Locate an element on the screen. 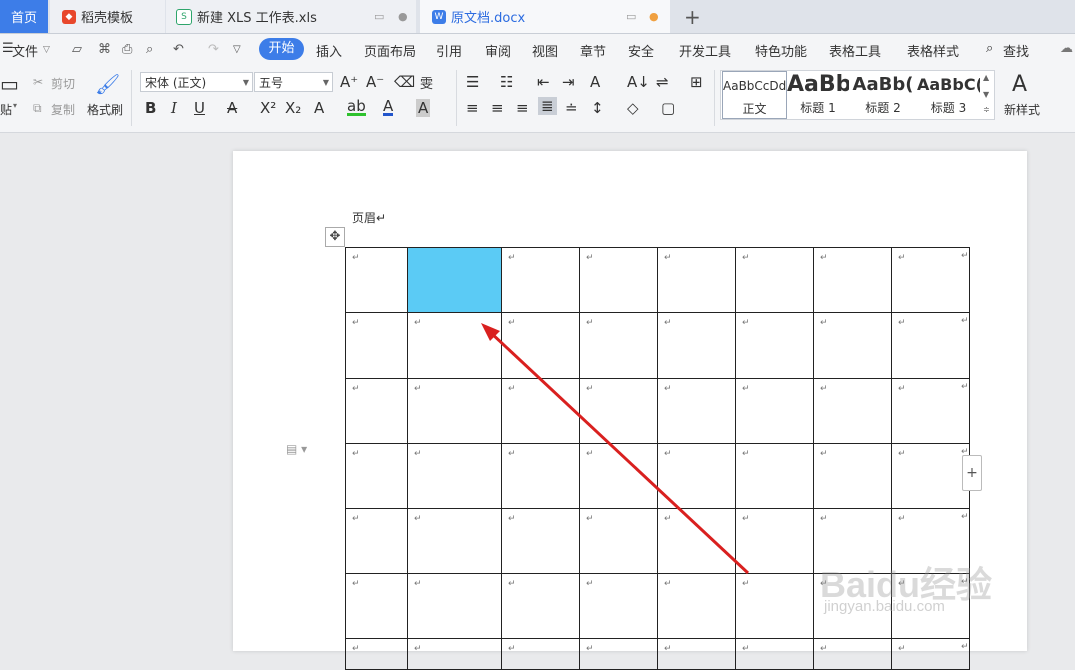  annotation-arrow is located at coordinates (615, 449).